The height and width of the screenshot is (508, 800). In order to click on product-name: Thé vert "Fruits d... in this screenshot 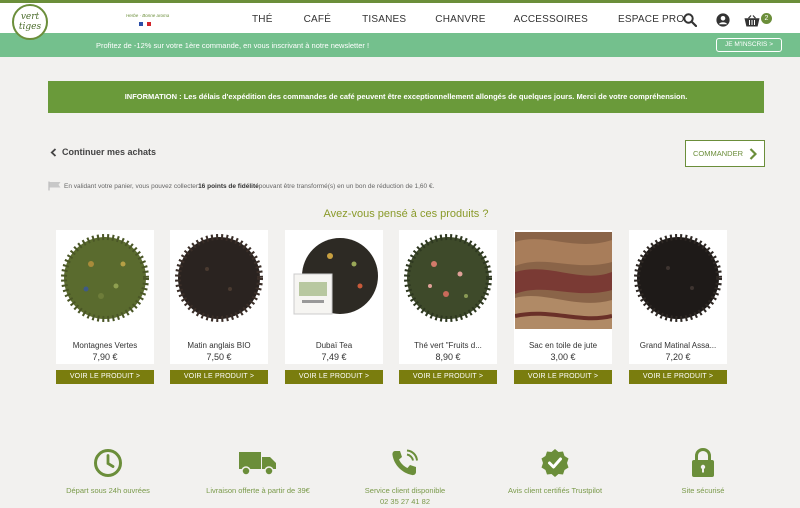, I will do `click(448, 345)`.